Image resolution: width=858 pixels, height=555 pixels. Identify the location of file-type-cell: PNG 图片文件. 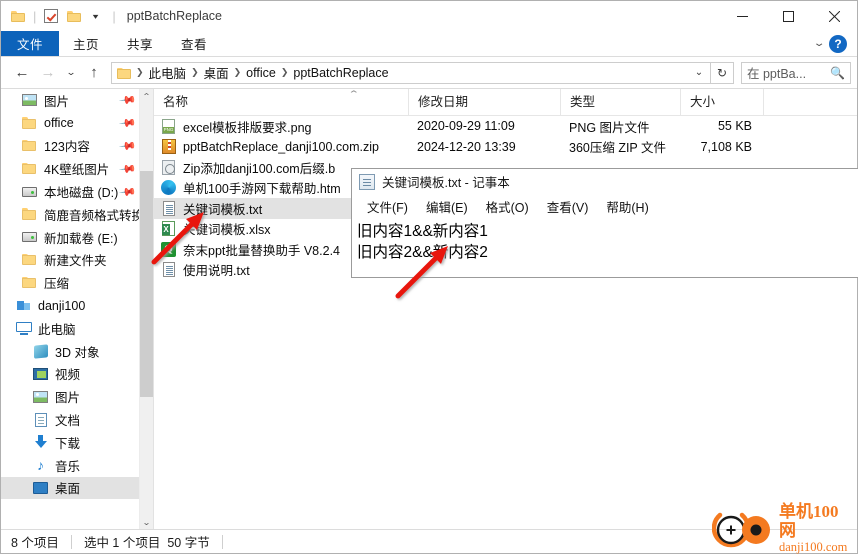
(609, 127).